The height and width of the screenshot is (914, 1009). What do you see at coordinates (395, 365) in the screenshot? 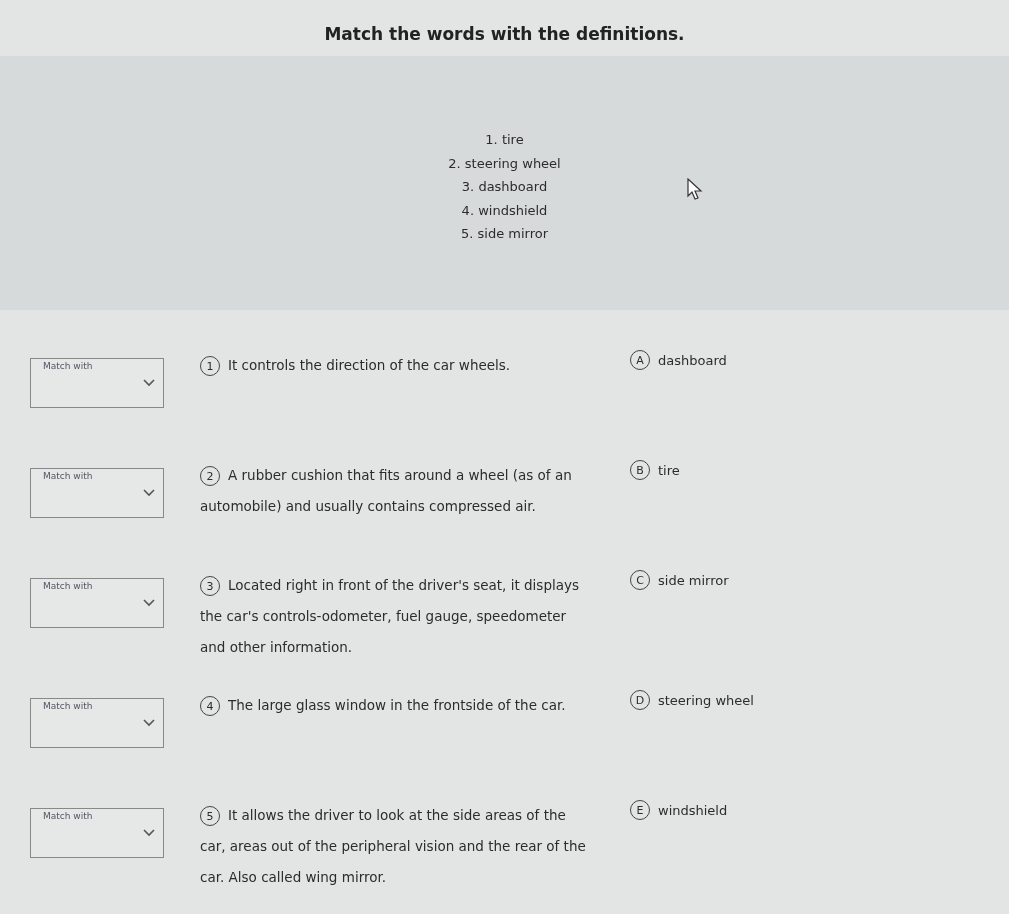
I see `definition-text: 1 It controls the direction of the car wheels.` at bounding box center [395, 365].